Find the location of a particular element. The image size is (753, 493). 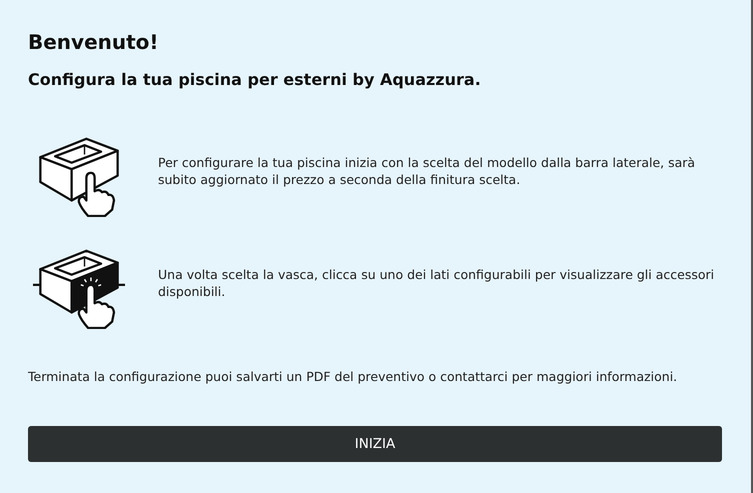

start-button: INIZIA is located at coordinates (375, 444).